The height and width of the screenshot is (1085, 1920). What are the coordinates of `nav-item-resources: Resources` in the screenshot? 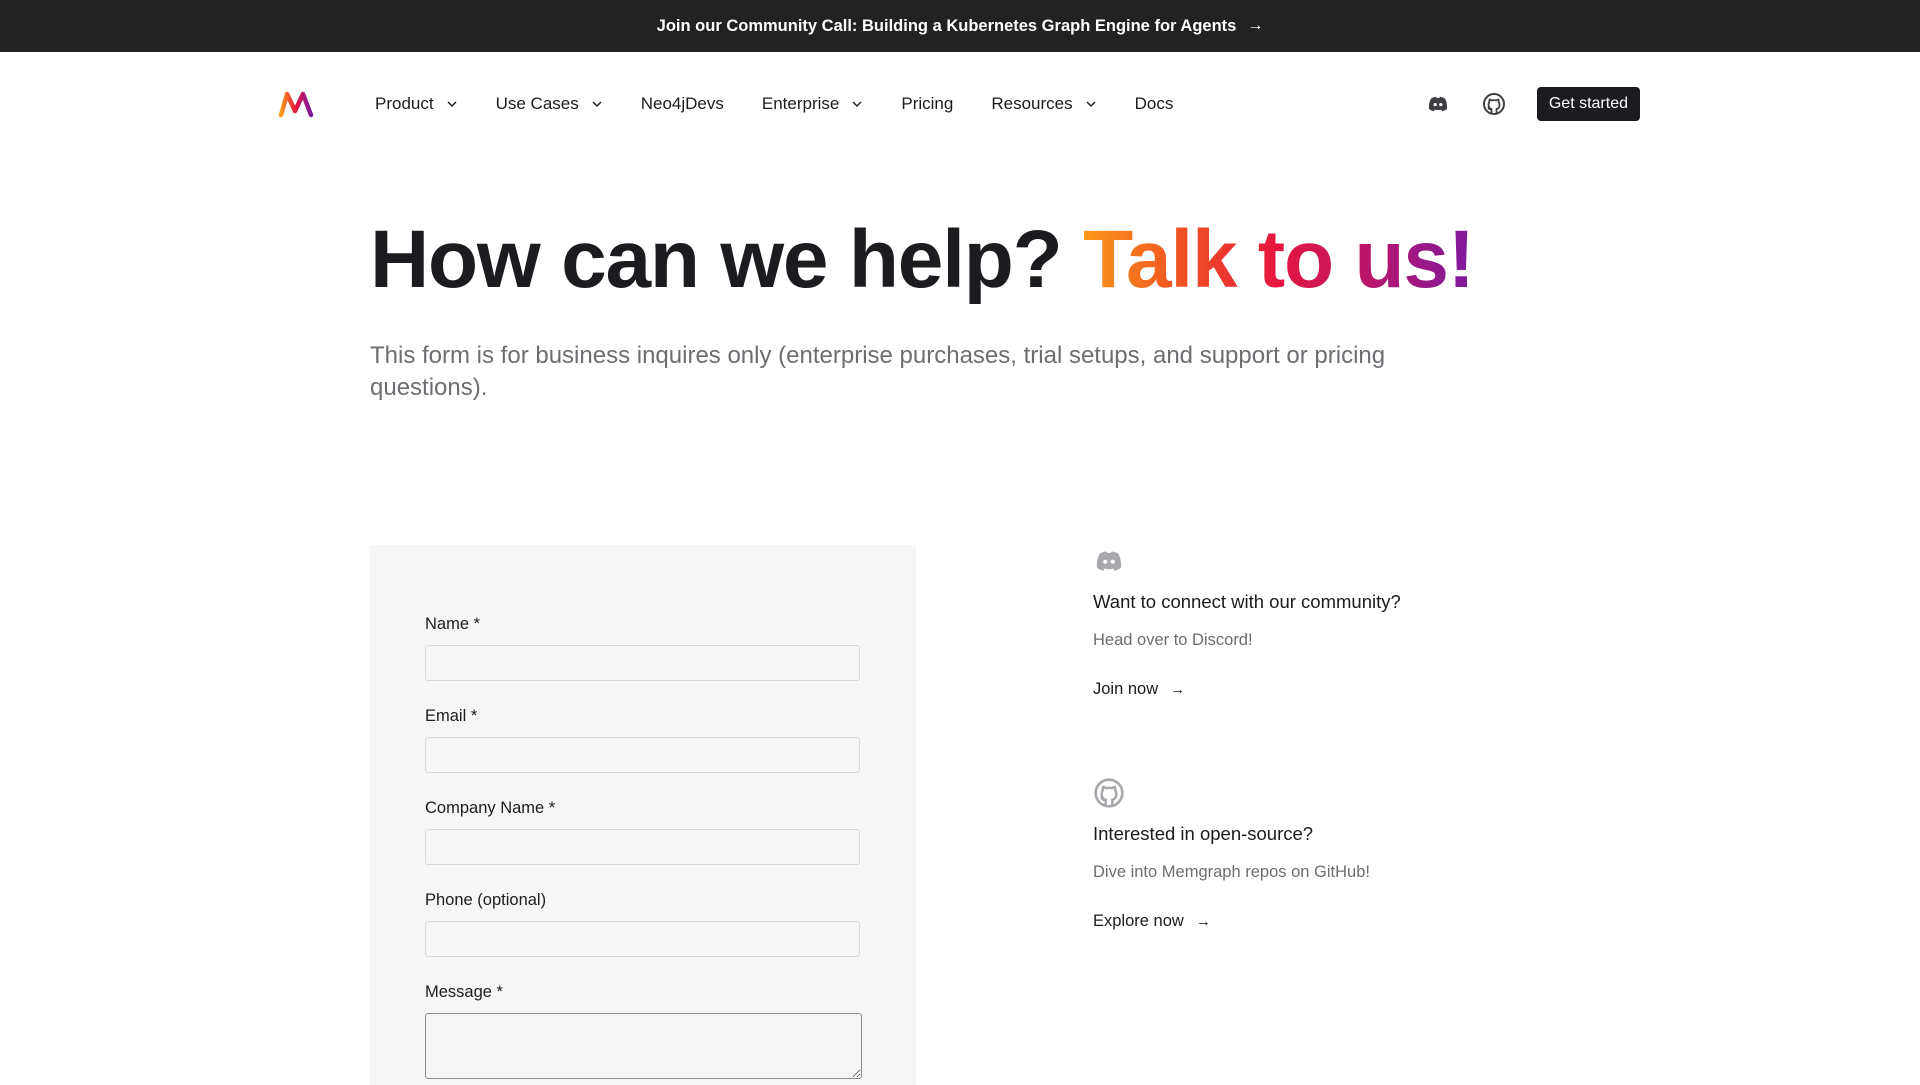 It's located at (1043, 104).